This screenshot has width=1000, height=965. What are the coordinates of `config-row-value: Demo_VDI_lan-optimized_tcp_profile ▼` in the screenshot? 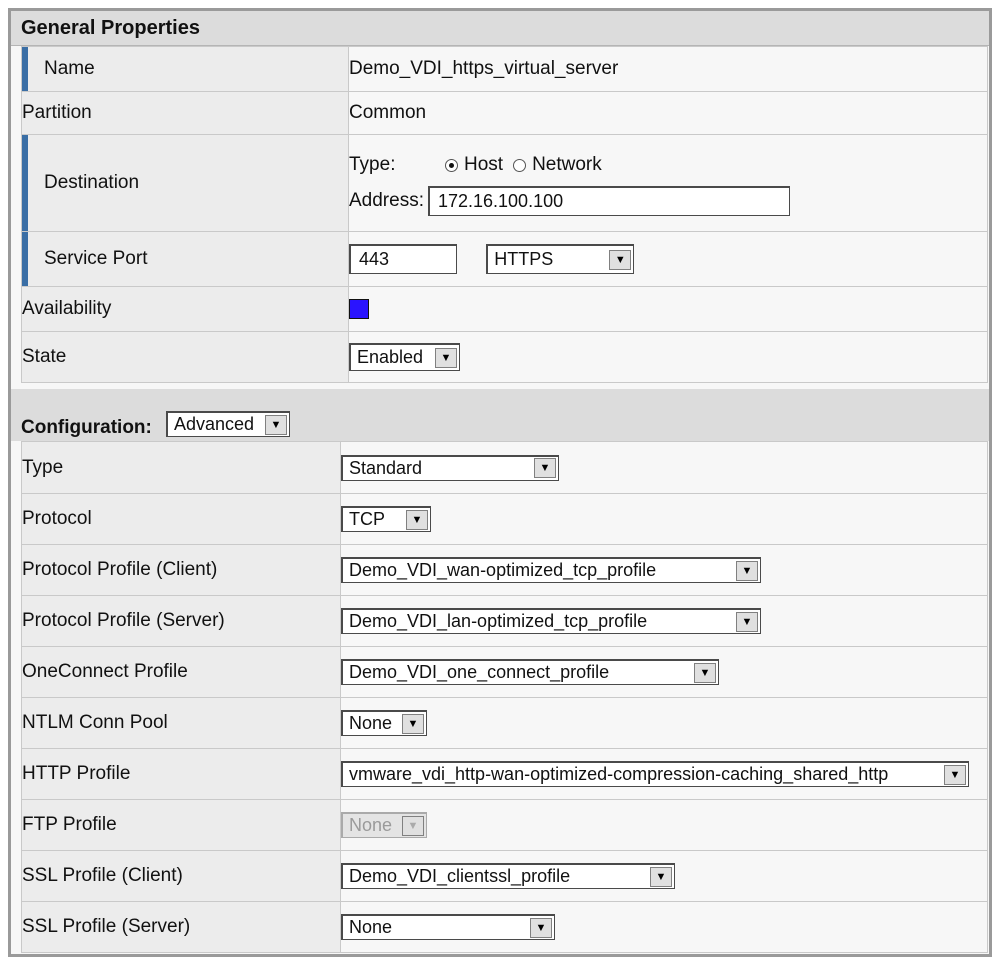 It's located at (664, 621).